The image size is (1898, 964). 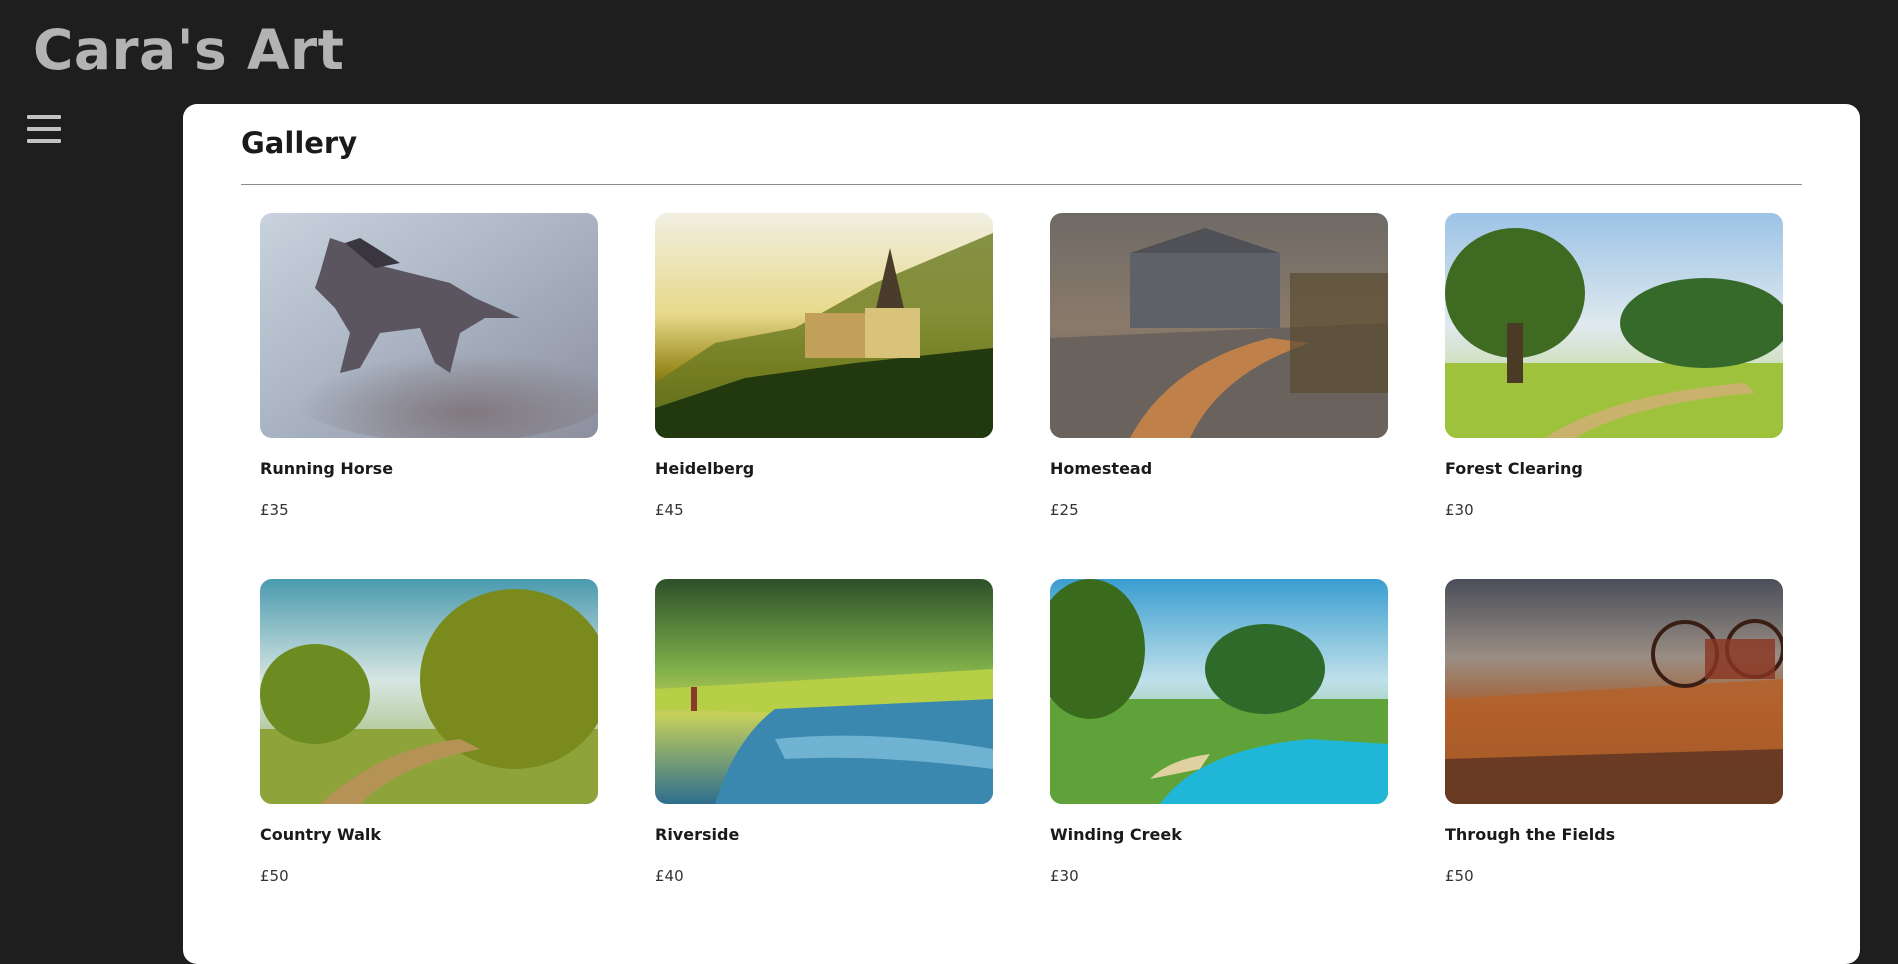 What do you see at coordinates (1064, 510) in the screenshot?
I see `artwork-price: £25` at bounding box center [1064, 510].